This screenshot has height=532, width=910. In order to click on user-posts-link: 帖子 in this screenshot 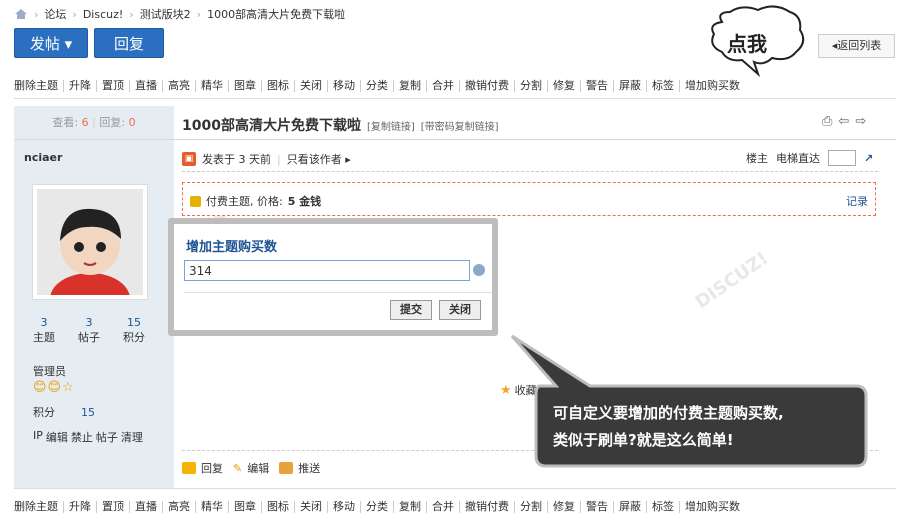, I will do `click(107, 437)`.